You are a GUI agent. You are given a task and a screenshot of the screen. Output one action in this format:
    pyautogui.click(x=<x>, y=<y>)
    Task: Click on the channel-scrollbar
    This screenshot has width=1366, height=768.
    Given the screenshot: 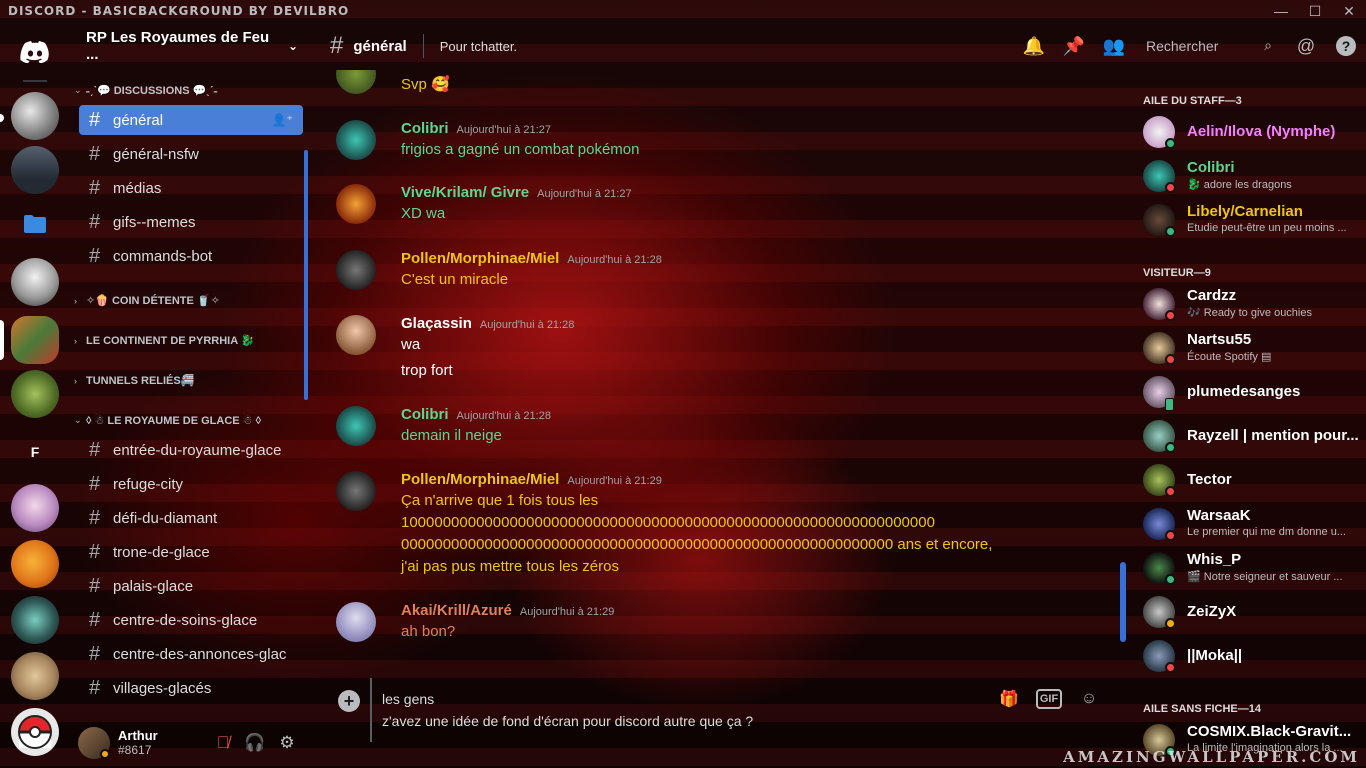 What is the action you would take?
    pyautogui.click(x=306, y=275)
    